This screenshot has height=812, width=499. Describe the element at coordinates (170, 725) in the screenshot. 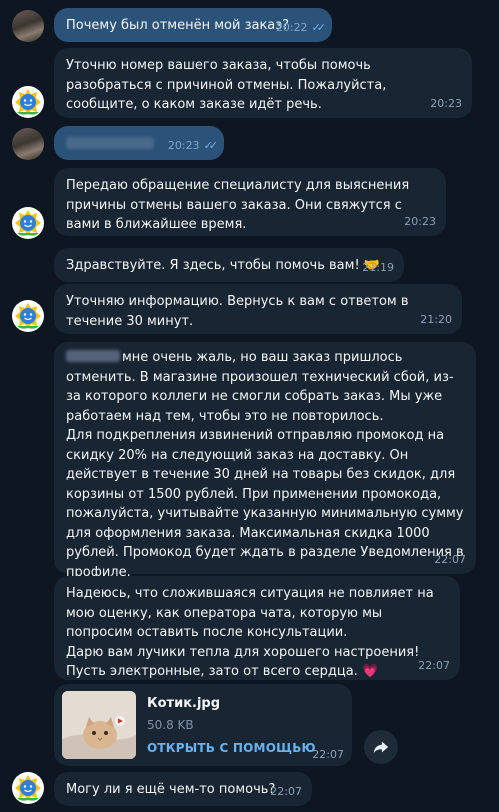

I see `file-size: 50.8 KB` at that location.